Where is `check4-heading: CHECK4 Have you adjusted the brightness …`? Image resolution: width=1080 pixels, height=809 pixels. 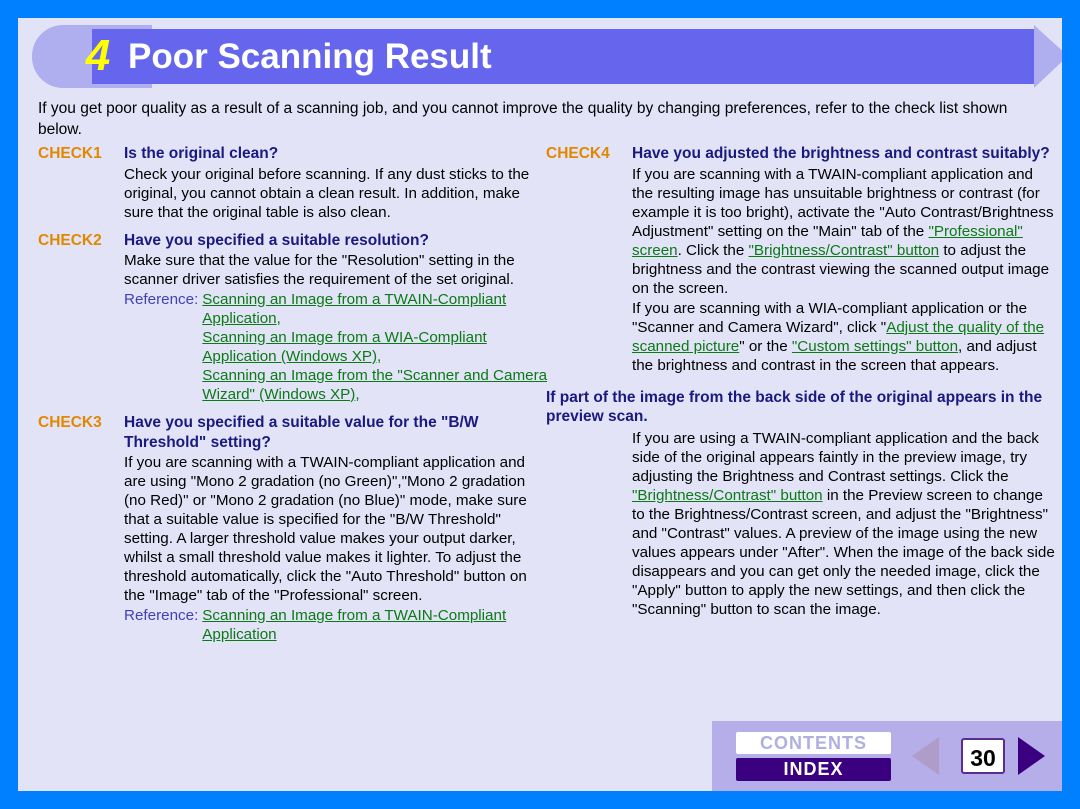 check4-heading: CHECK4 Have you adjusted the brightness … is located at coordinates (801, 154).